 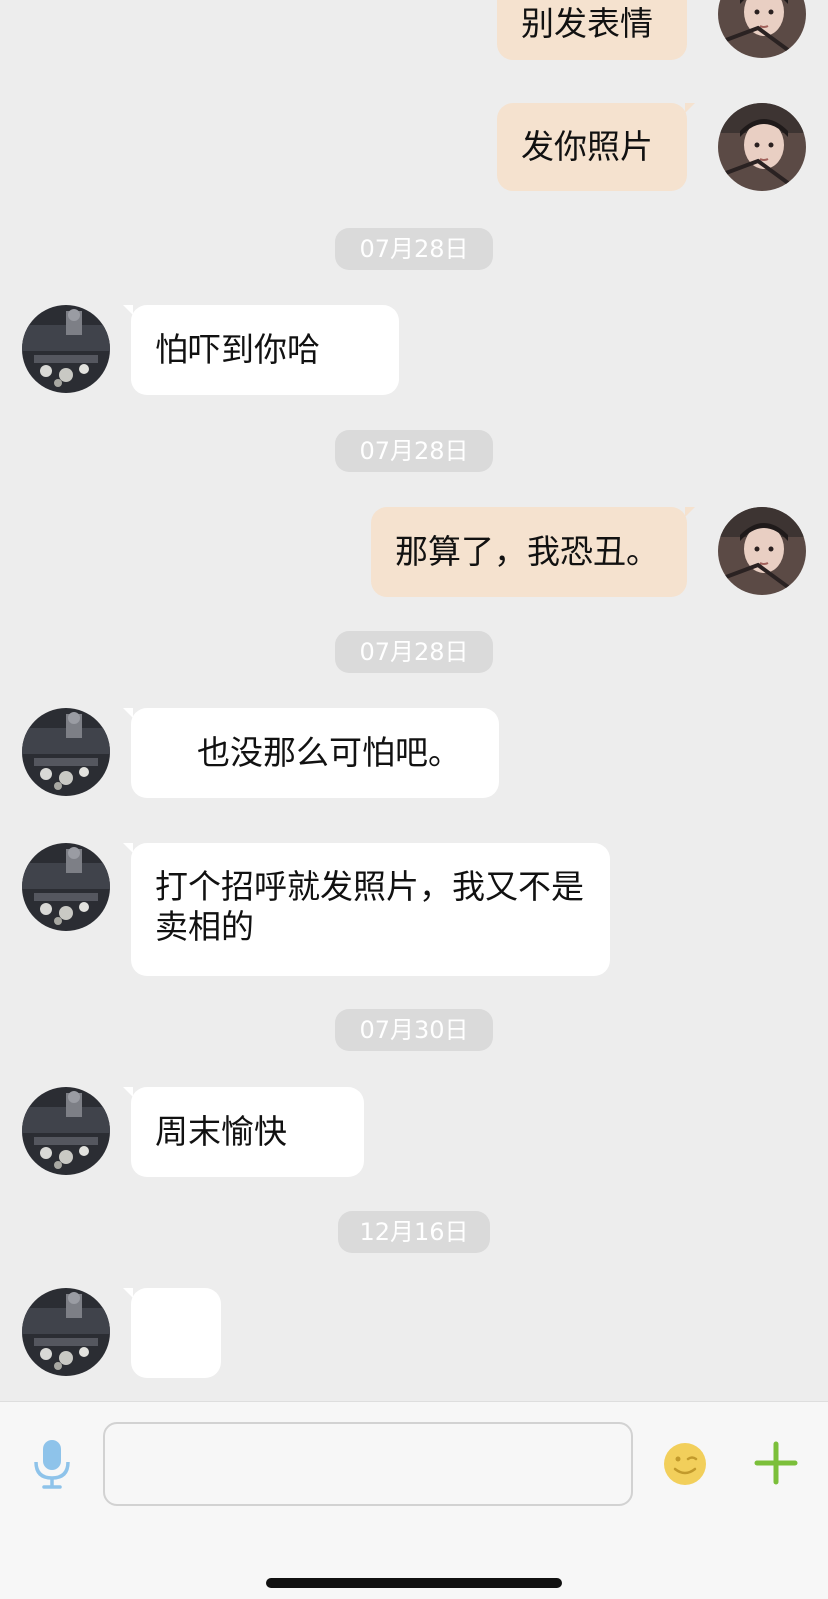 I want to click on message-bubble-incoming: 怕吓到你哈, so click(x=261, y=350).